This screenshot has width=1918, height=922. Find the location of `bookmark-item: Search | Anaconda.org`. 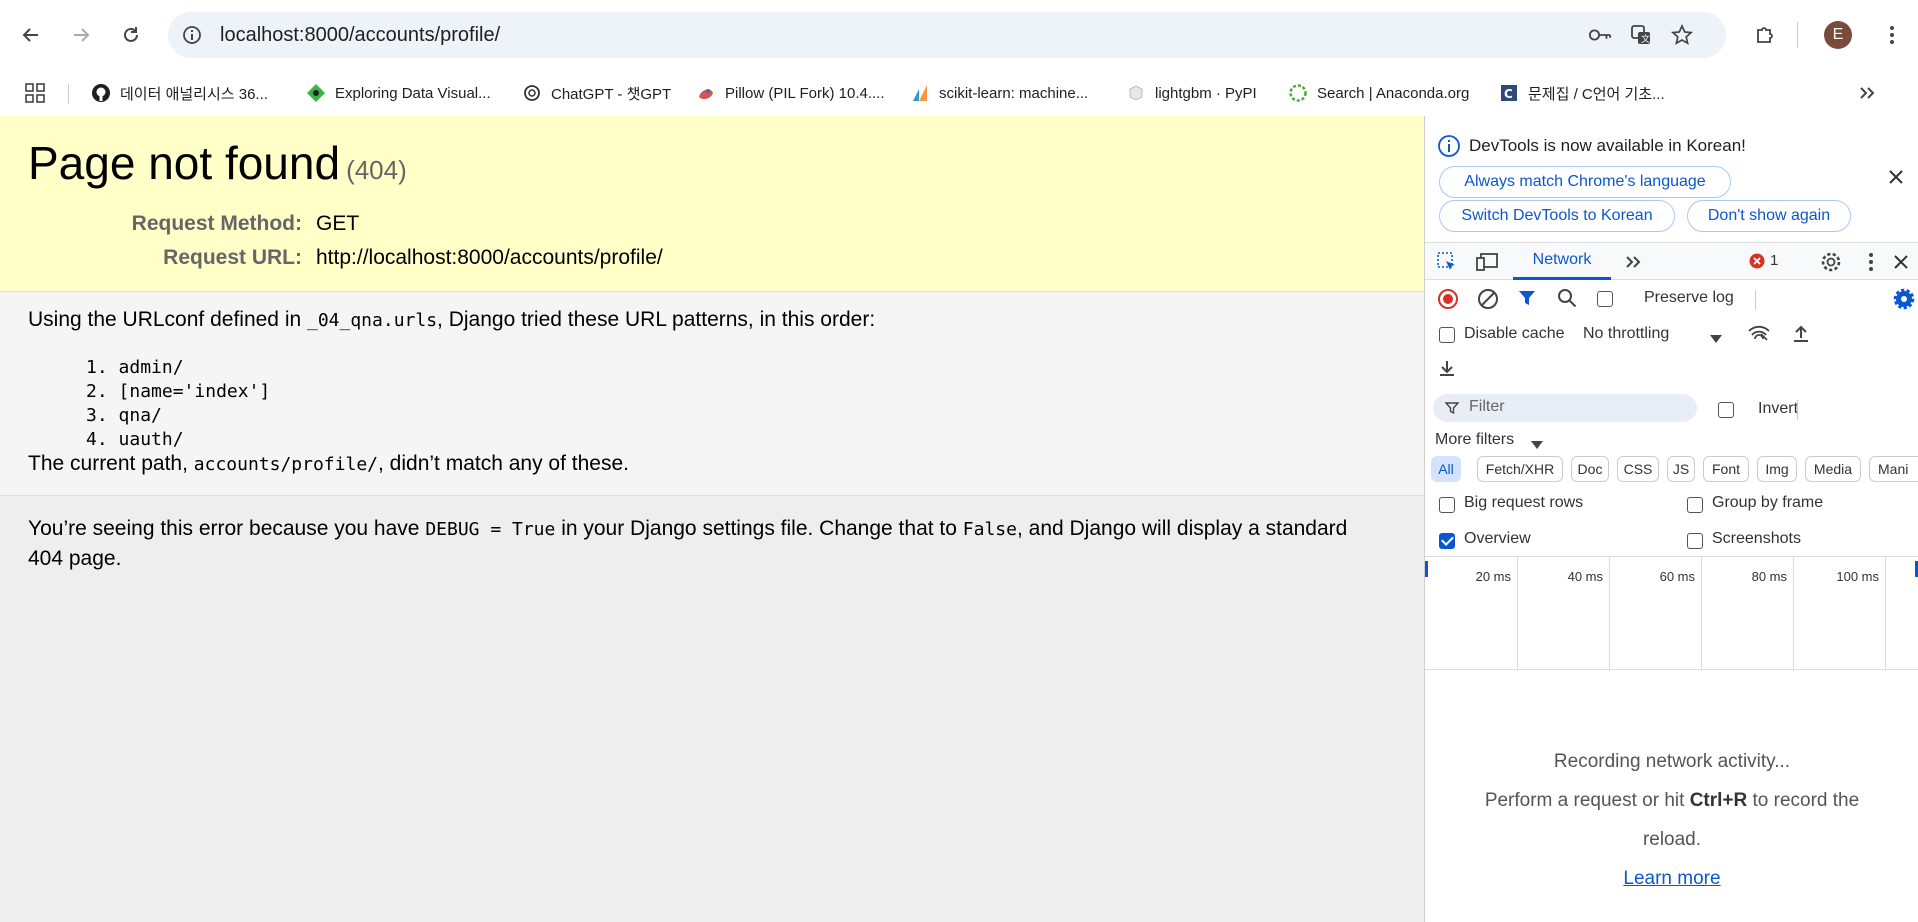

bookmark-item: Search | Anaconda.org is located at coordinates (1378, 93).